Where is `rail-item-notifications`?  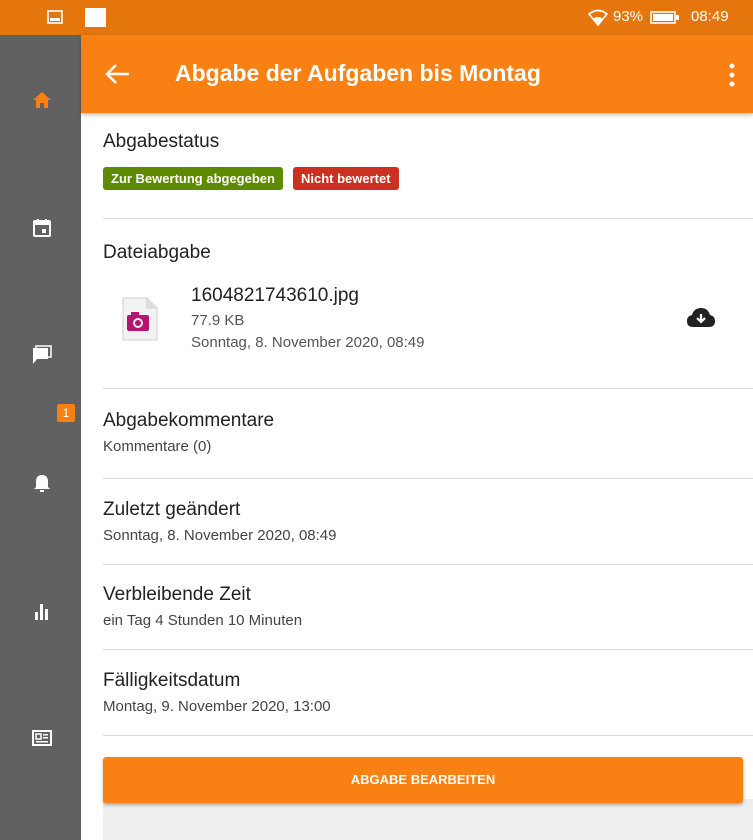 rail-item-notifications is located at coordinates (40, 483).